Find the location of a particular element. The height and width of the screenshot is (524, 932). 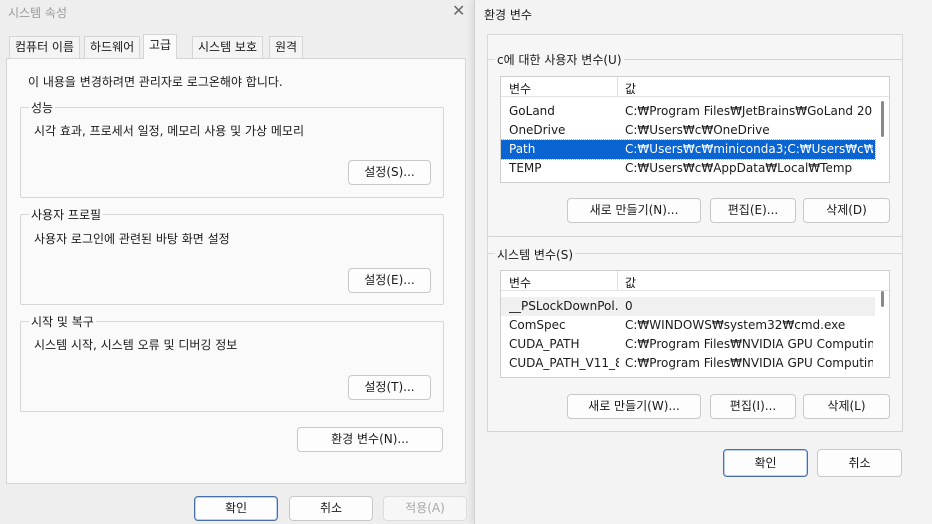

admin-note: 이 내용을 변경하려면 관리자로 로그온해야 합니다. is located at coordinates (155, 82).